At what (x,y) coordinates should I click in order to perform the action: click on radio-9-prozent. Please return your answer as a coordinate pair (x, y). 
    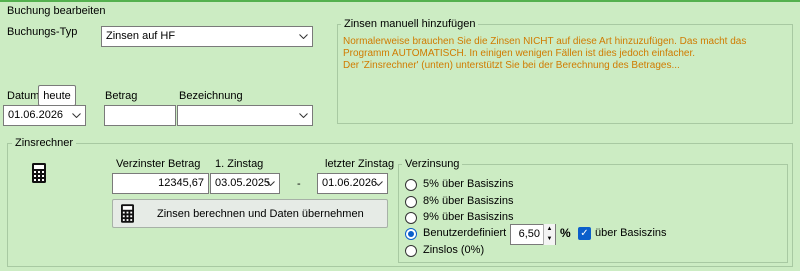
    Looking at the image, I should click on (411, 218).